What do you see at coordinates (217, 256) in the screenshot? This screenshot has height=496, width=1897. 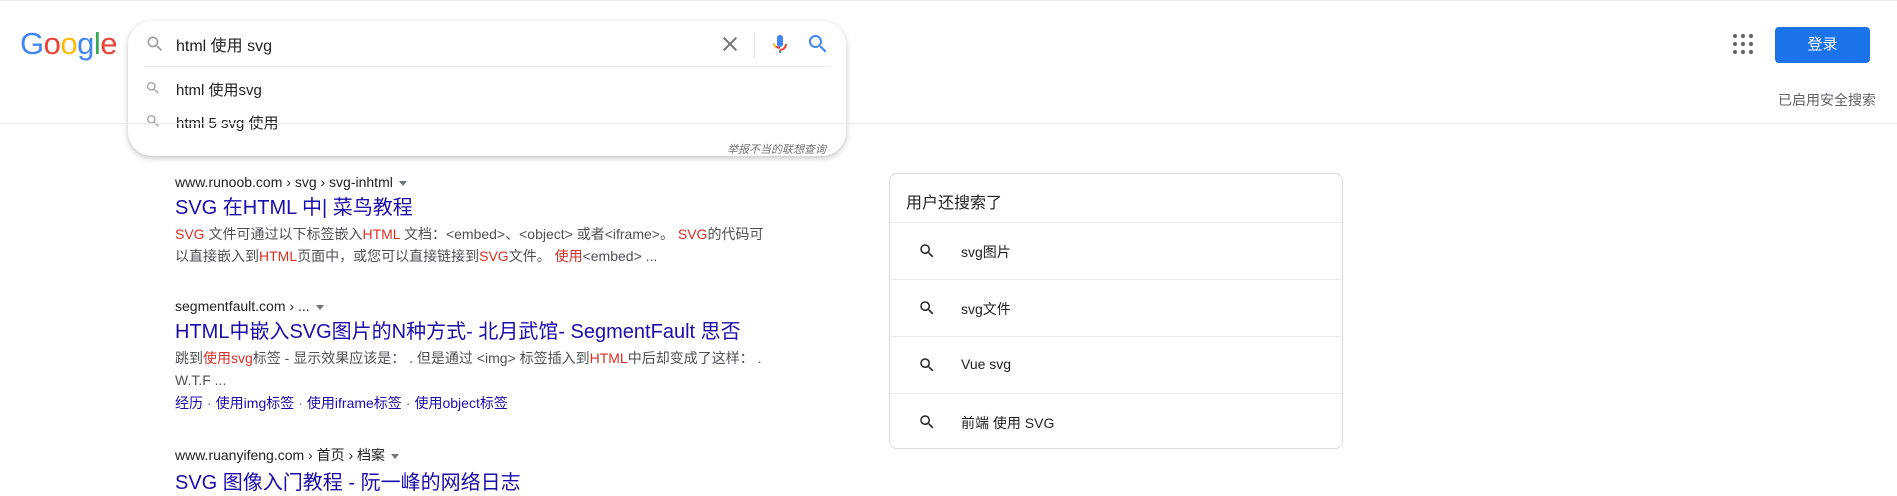 I see `snippet-text: 以直接嵌入到` at bounding box center [217, 256].